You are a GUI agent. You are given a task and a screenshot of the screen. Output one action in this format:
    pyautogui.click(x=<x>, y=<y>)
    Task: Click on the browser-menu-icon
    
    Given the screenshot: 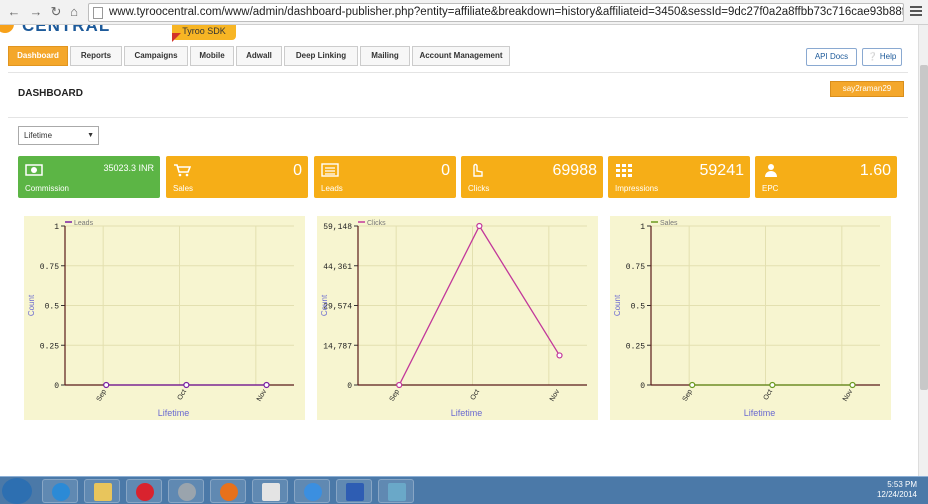 What is the action you would take?
    pyautogui.click(x=916, y=12)
    